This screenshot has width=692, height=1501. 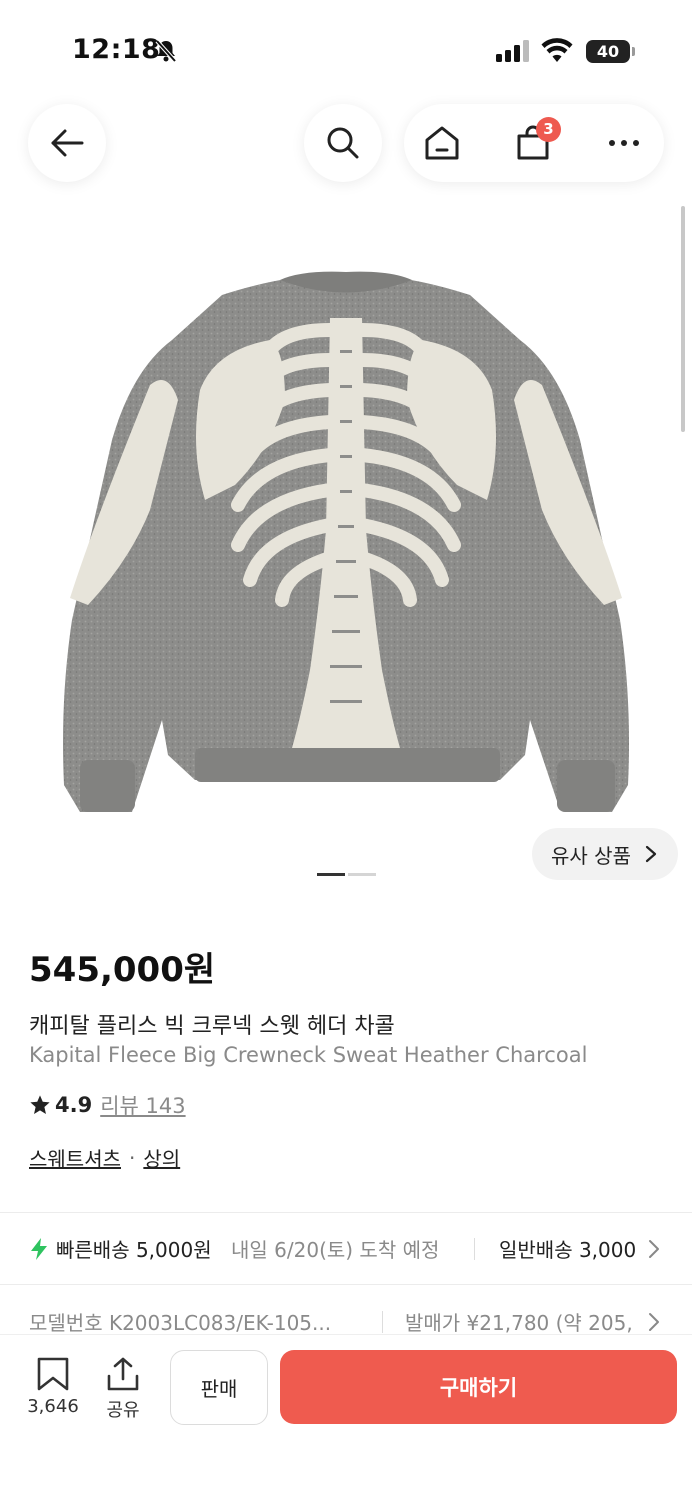 I want to click on search-icon, so click(x=343, y=143).